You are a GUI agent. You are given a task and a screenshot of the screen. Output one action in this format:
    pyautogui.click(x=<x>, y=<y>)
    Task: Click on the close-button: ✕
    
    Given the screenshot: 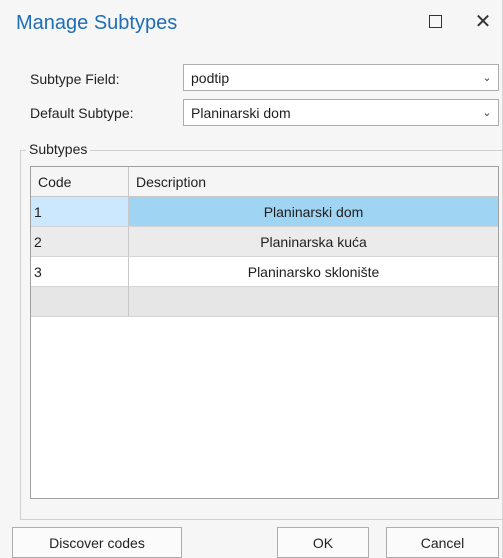 What is the action you would take?
    pyautogui.click(x=483, y=21)
    